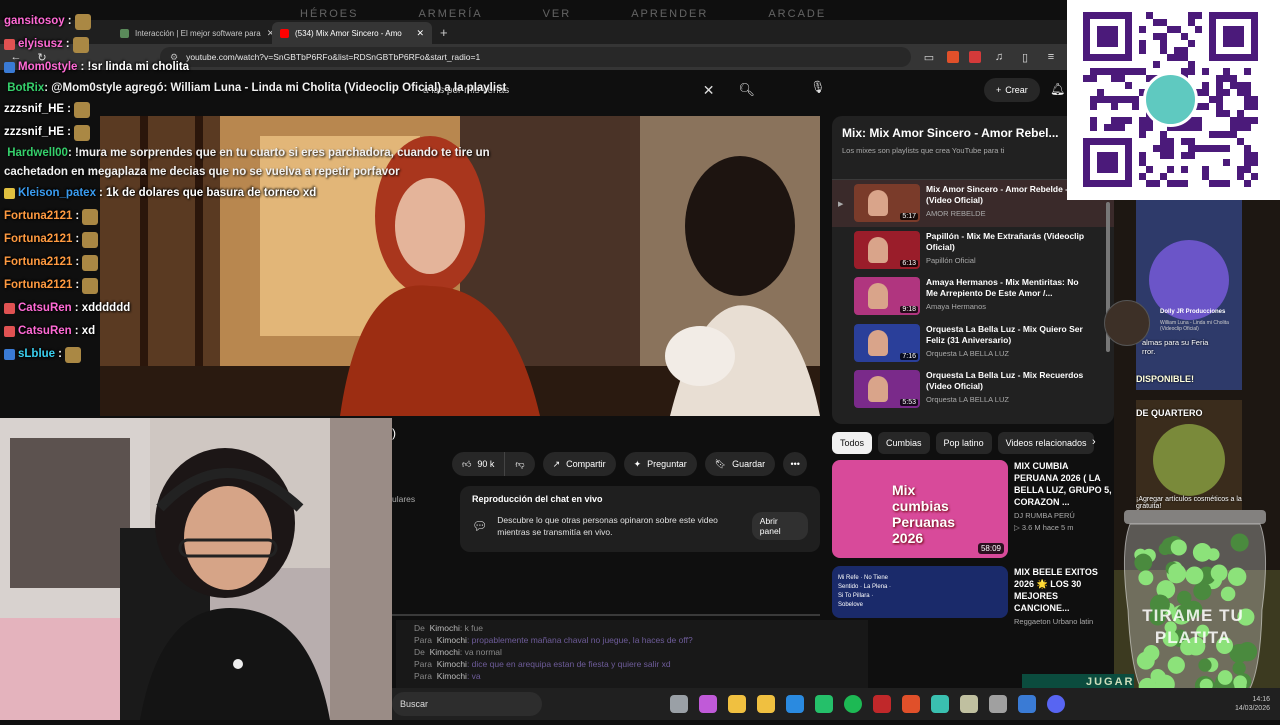 The height and width of the screenshot is (725, 1280). What do you see at coordinates (779, 526) in the screenshot?
I see `open-panel-button: Abrir panel` at bounding box center [779, 526].